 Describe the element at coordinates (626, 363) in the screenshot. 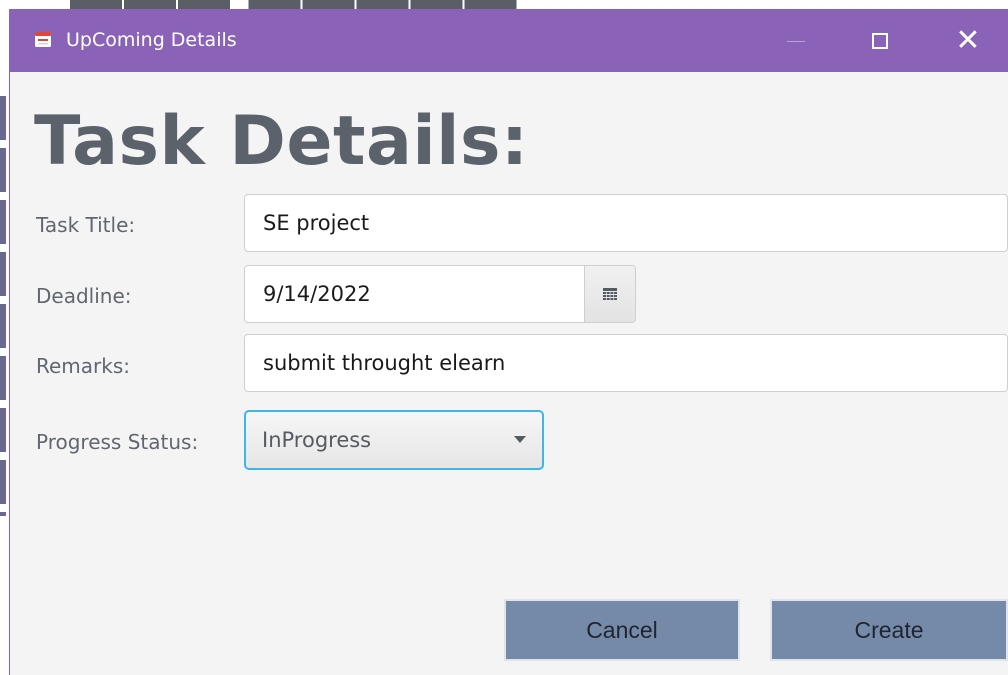

I see `remarks-input: submit throught elearn` at that location.